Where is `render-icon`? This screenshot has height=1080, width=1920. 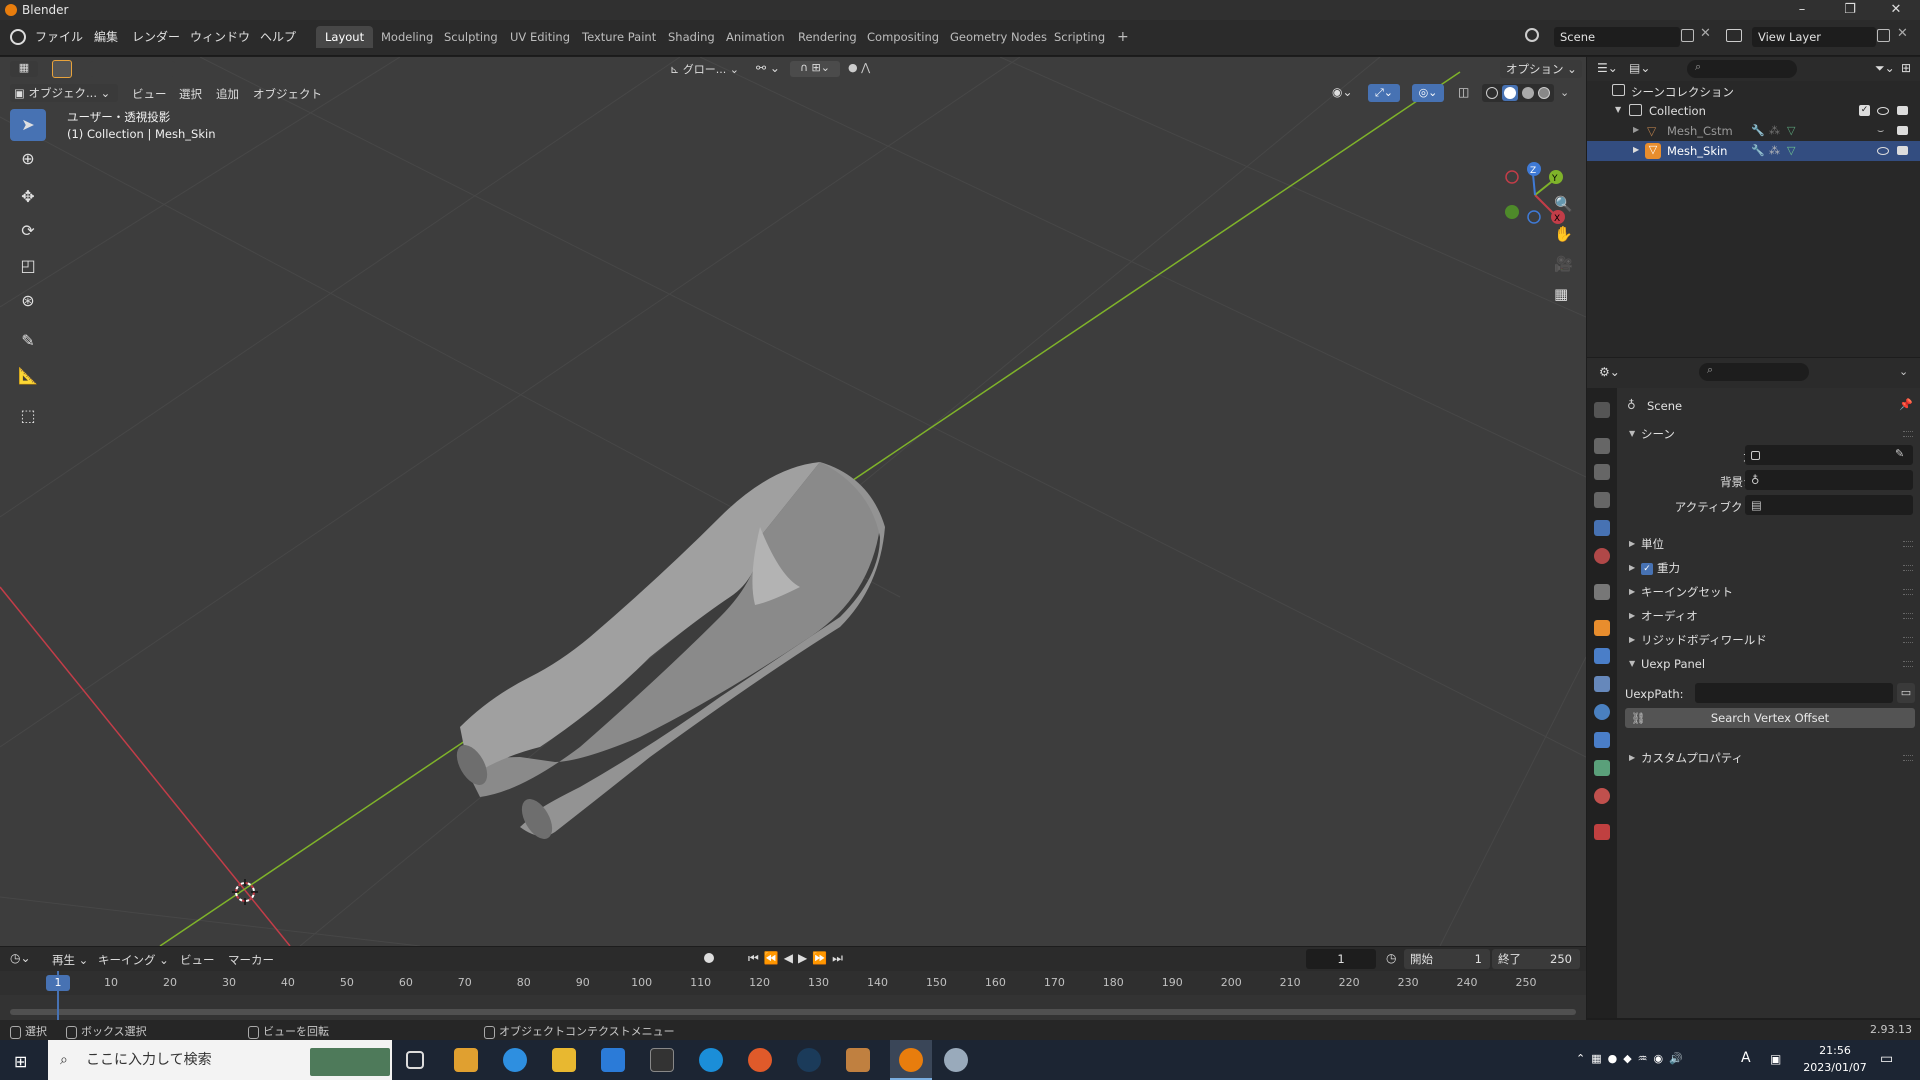
render-icon is located at coordinates (1902, 130).